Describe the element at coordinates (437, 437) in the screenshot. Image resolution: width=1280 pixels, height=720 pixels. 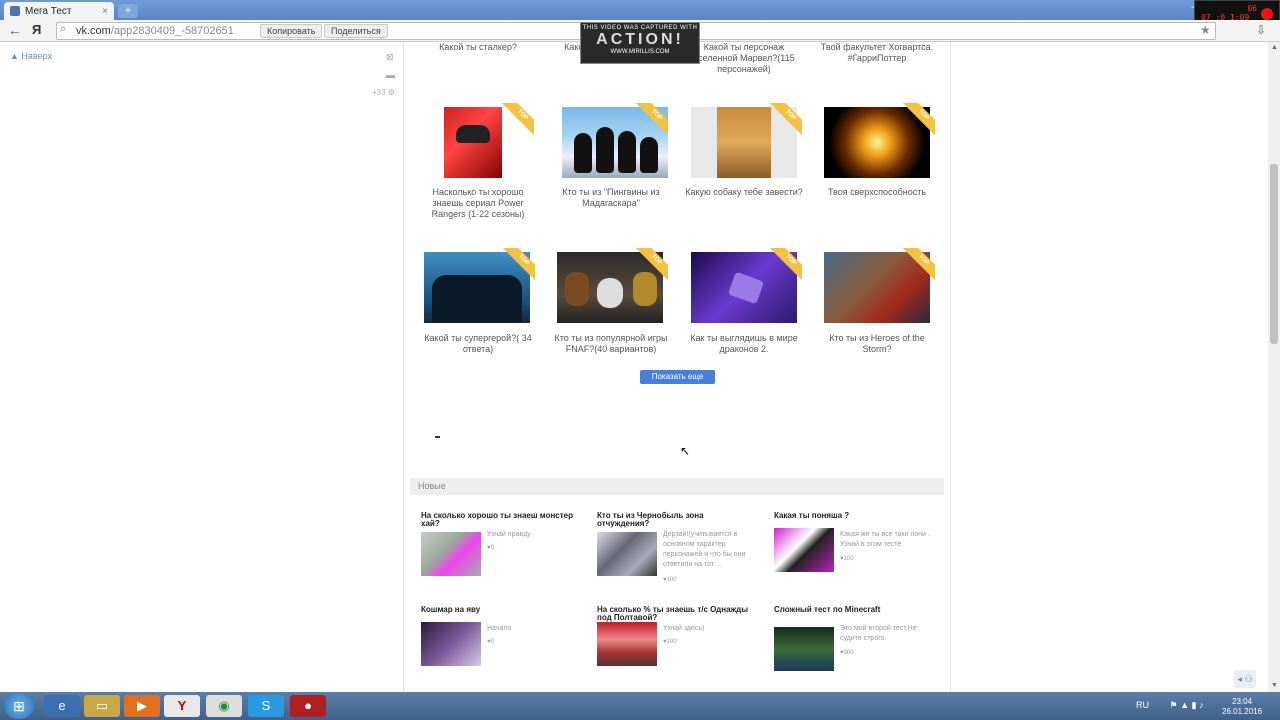
I see `divider-mark` at that location.